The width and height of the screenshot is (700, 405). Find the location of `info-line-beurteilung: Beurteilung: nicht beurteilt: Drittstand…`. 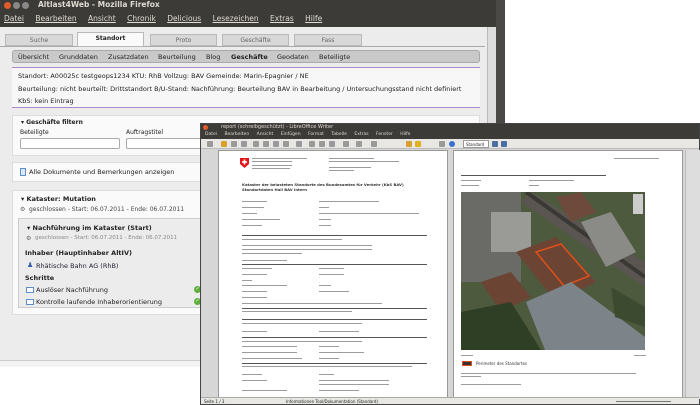

info-line-beurteilung: Beurteilung: nicht beurteilt: Drittstand… is located at coordinates (240, 89).